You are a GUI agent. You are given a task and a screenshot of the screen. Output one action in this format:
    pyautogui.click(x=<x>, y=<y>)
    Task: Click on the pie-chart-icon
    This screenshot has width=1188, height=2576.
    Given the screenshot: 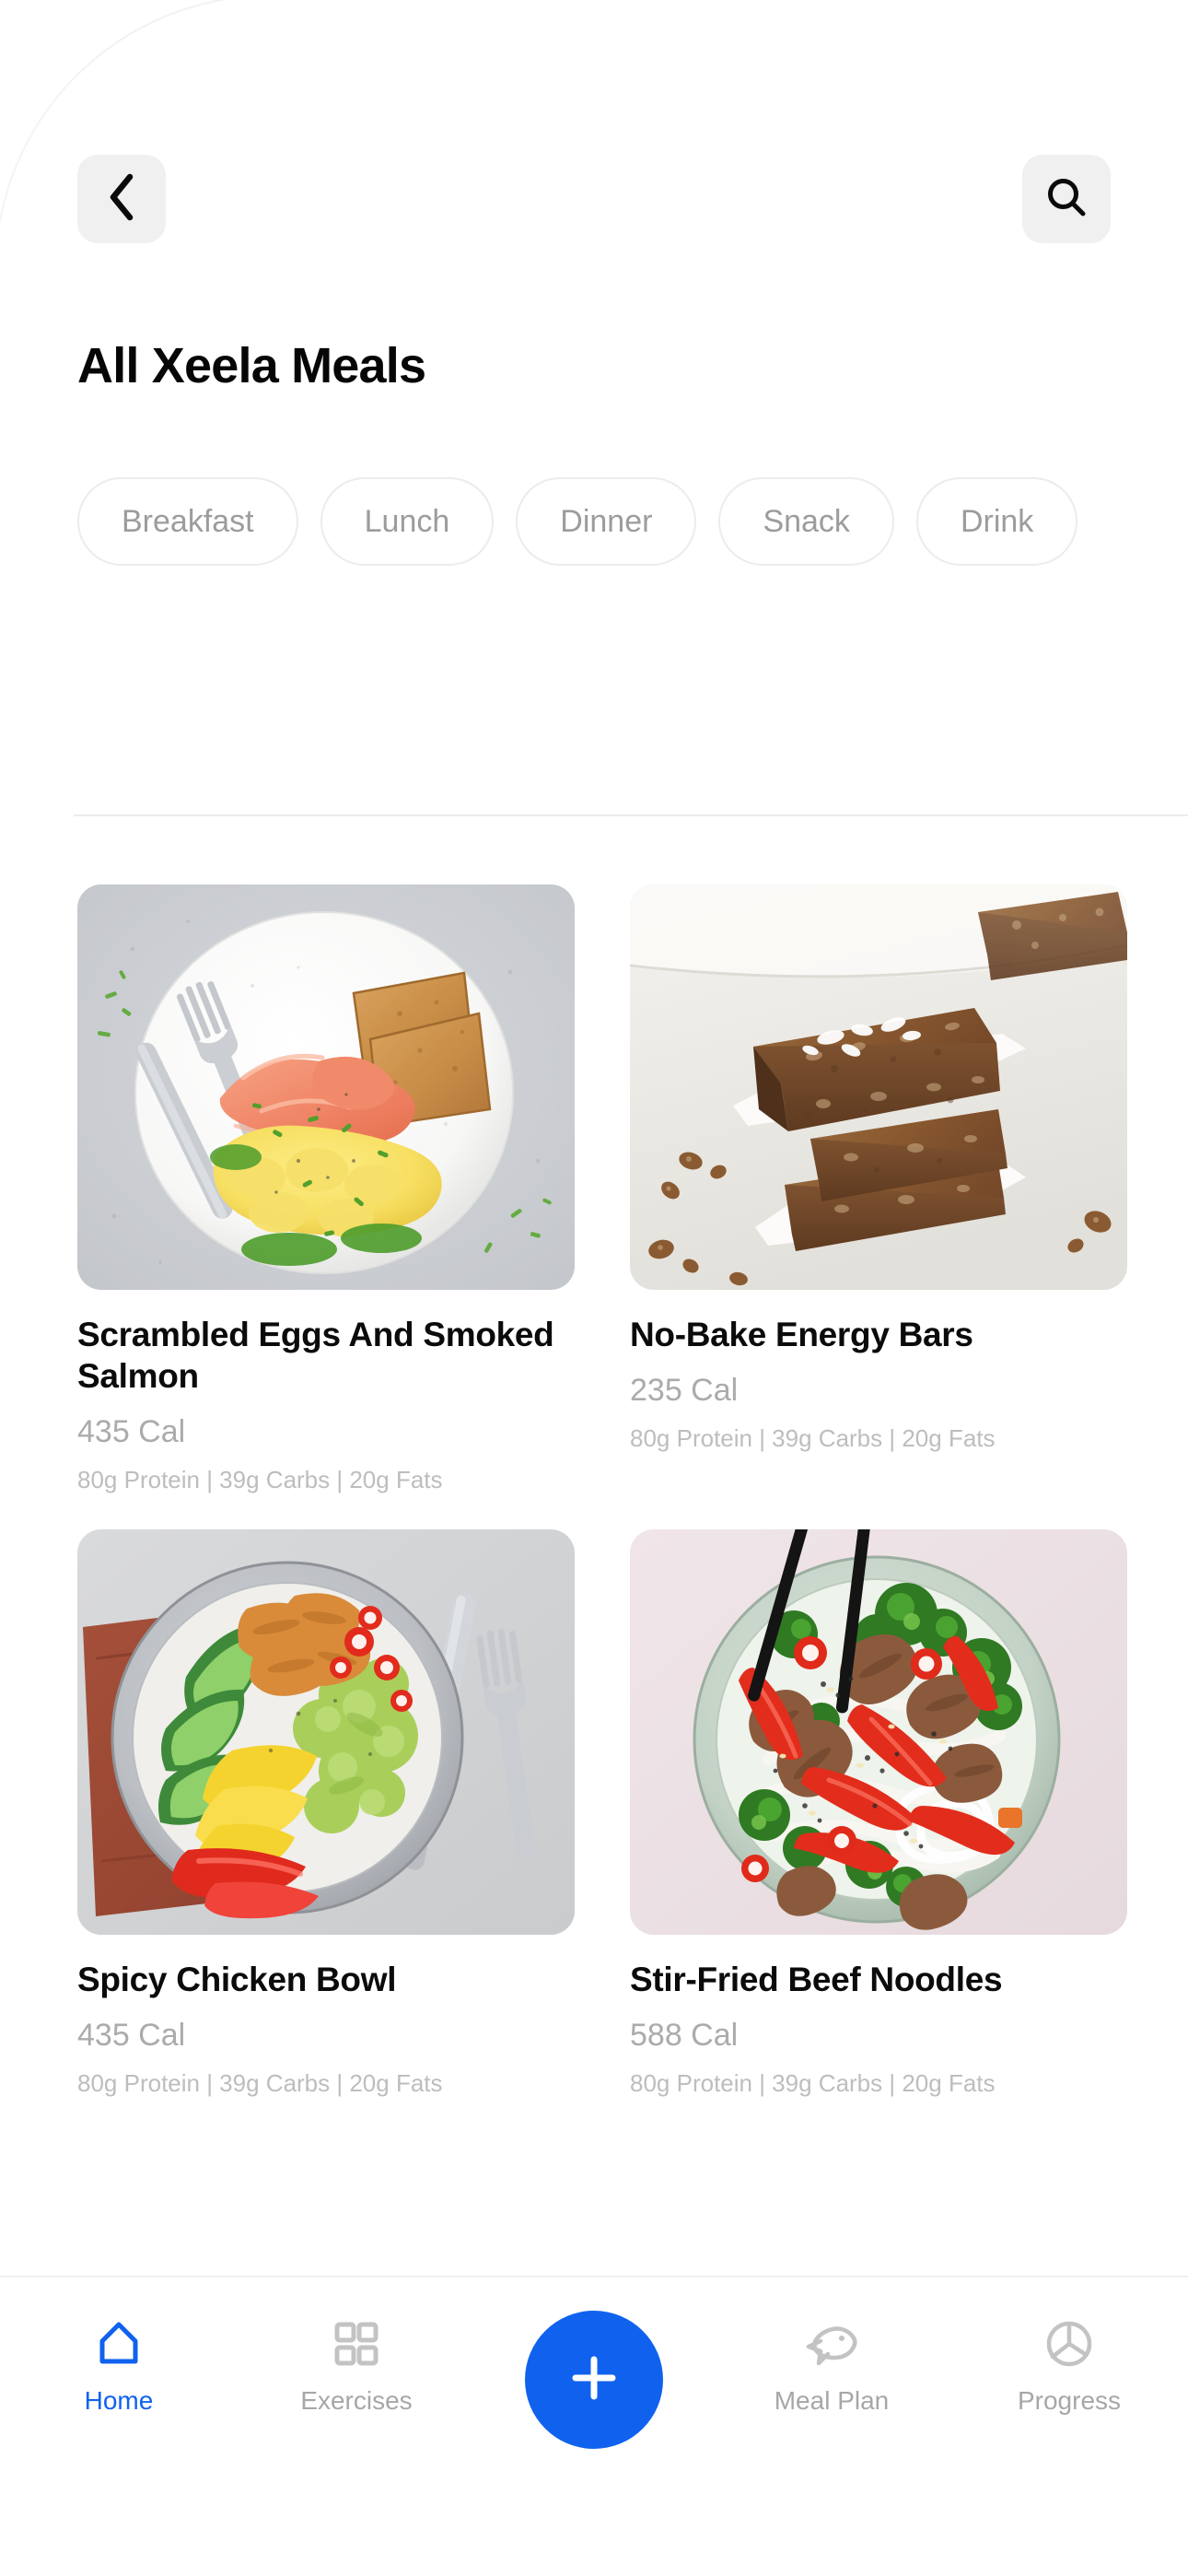 What is the action you would take?
    pyautogui.click(x=1069, y=2344)
    